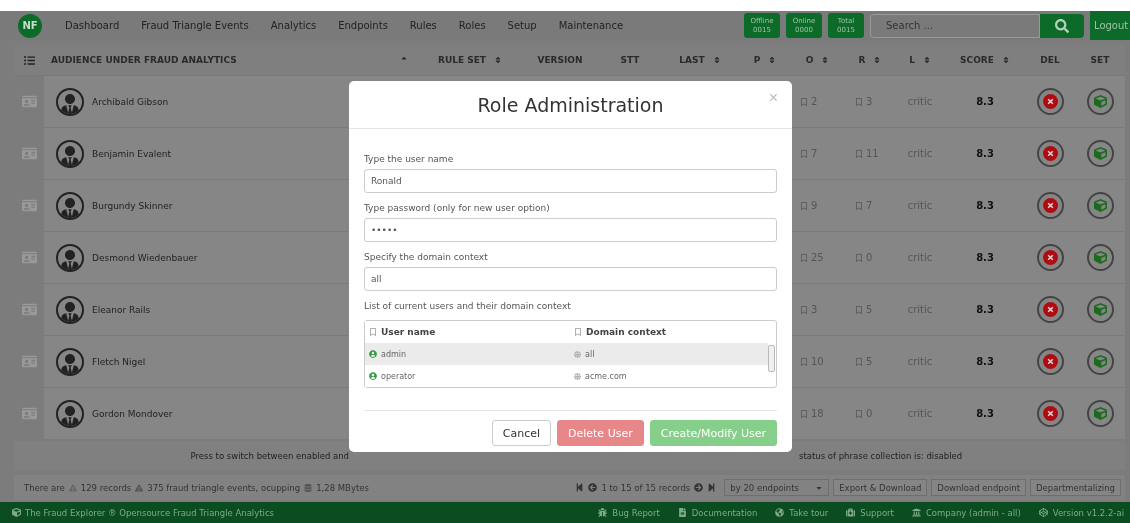 The image size is (1130, 523). I want to click on user-row: admin all, so click(566, 354).